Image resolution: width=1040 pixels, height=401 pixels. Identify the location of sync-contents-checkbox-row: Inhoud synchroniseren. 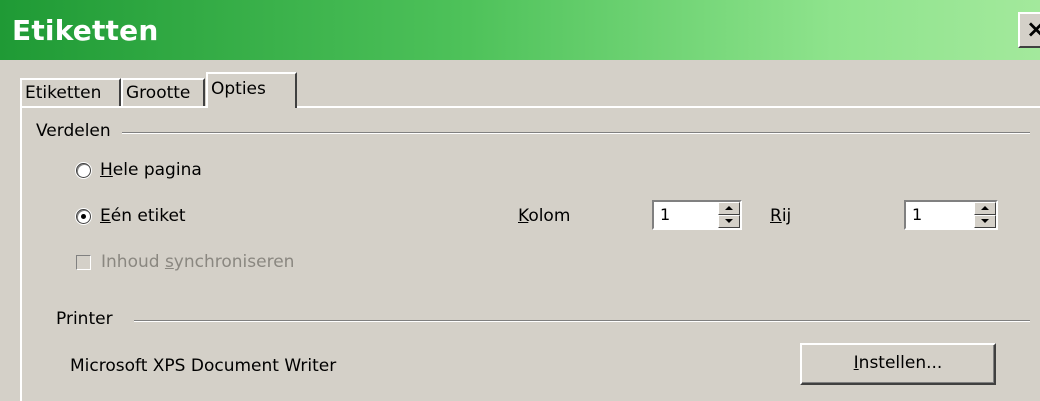
(185, 262).